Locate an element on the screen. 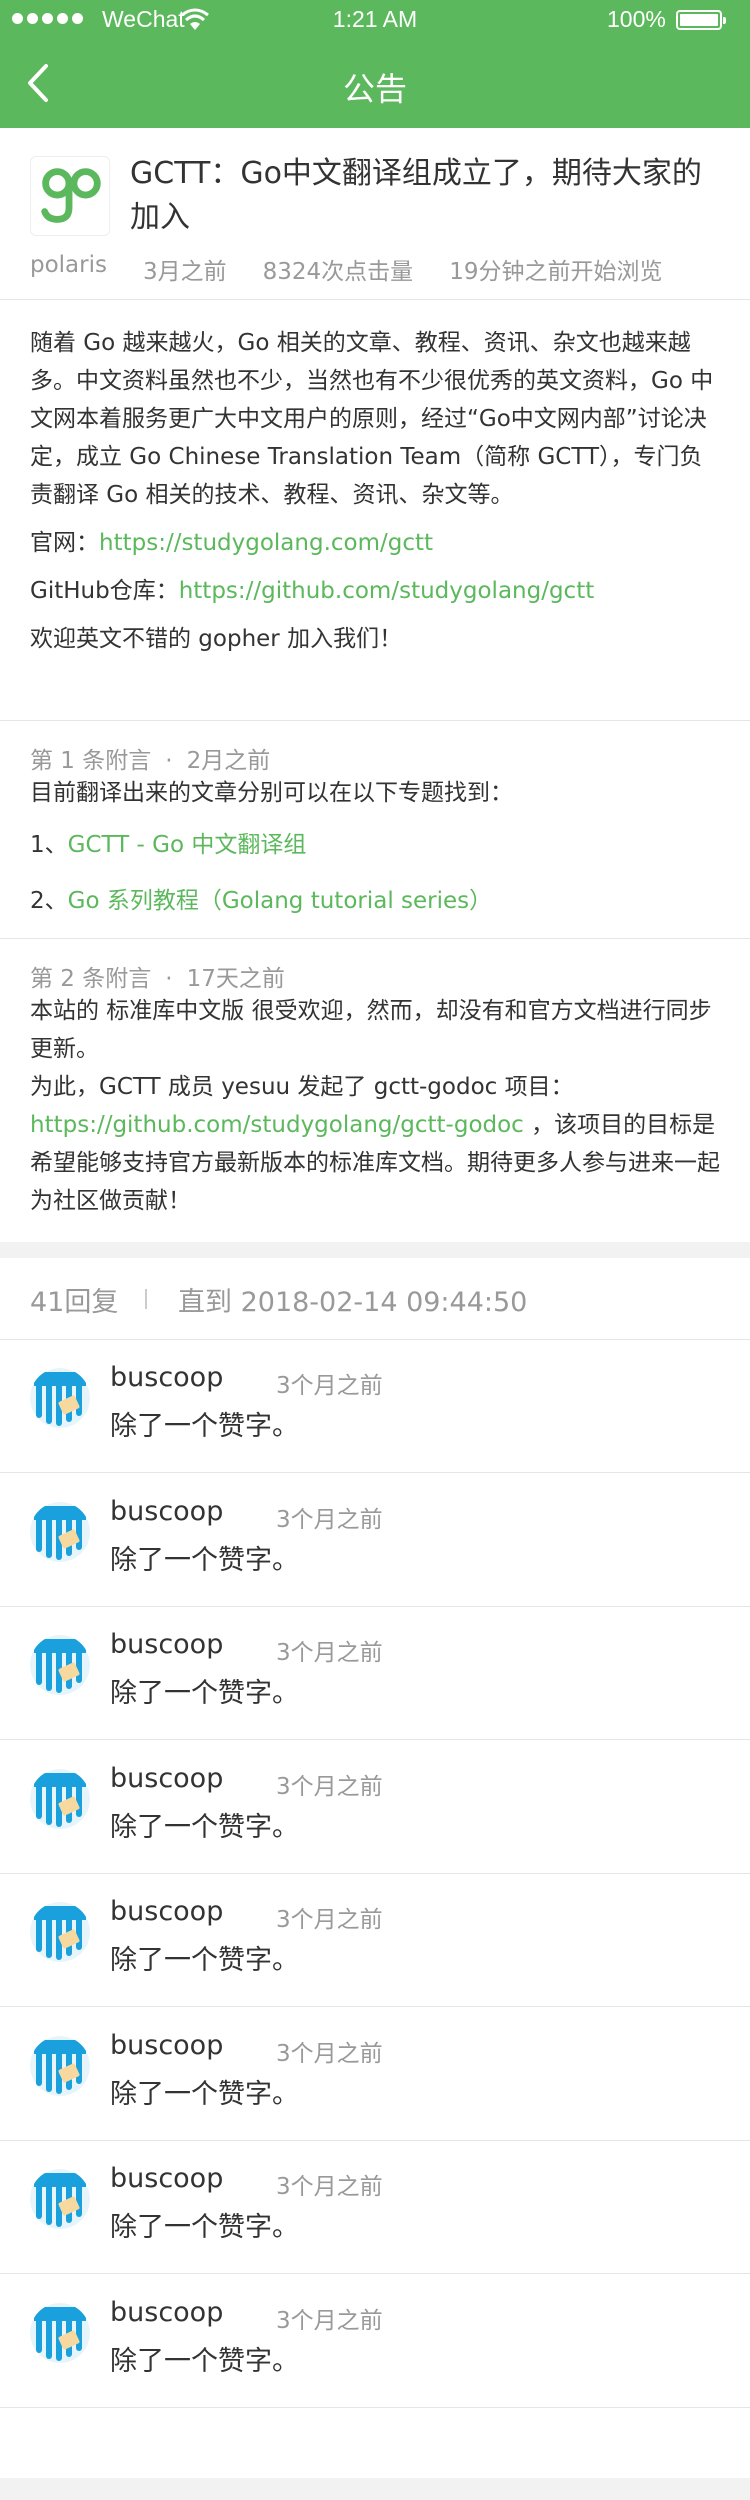  website-link: https://studygolang.com/gctt is located at coordinates (266, 543).